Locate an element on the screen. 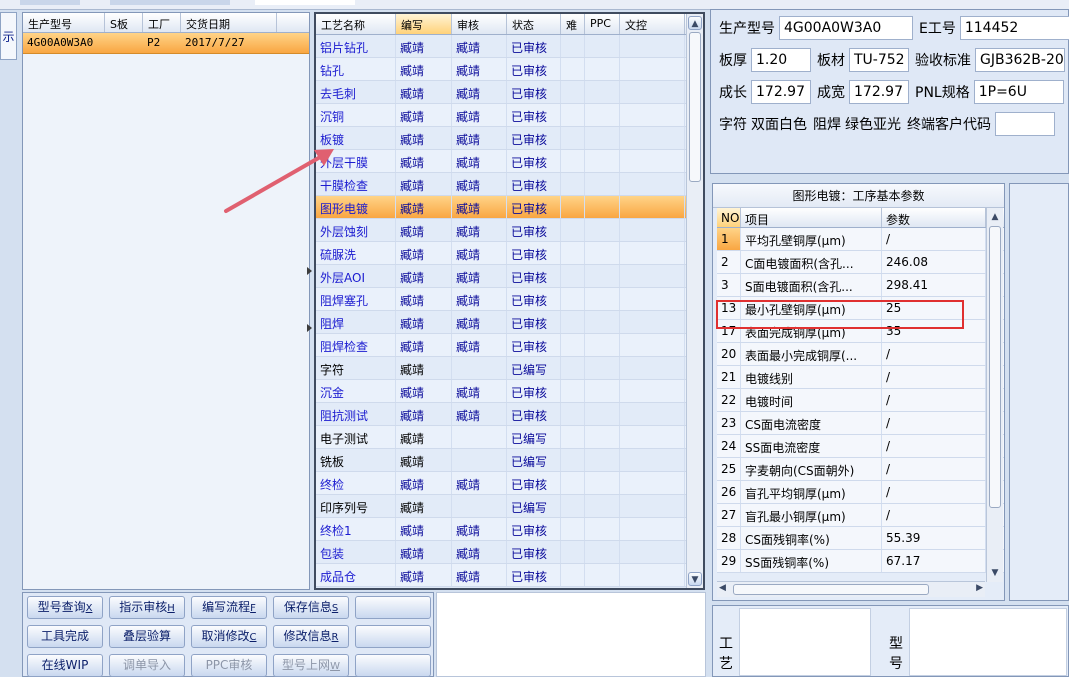 The width and height of the screenshot is (1069, 677). col-header-doc-control: 文控 is located at coordinates (652, 24).